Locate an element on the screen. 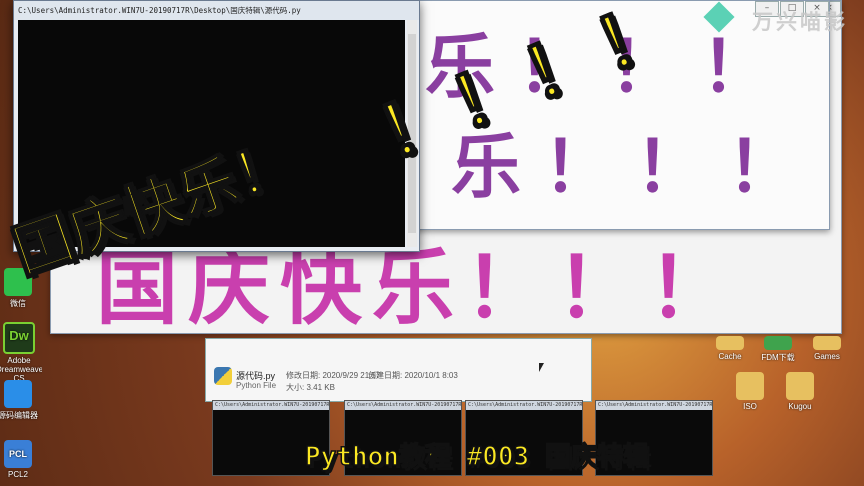 Image resolution: width=864 pixels, height=486 pixels. desktop-icon-kugou: Kugou is located at coordinates (800, 391).